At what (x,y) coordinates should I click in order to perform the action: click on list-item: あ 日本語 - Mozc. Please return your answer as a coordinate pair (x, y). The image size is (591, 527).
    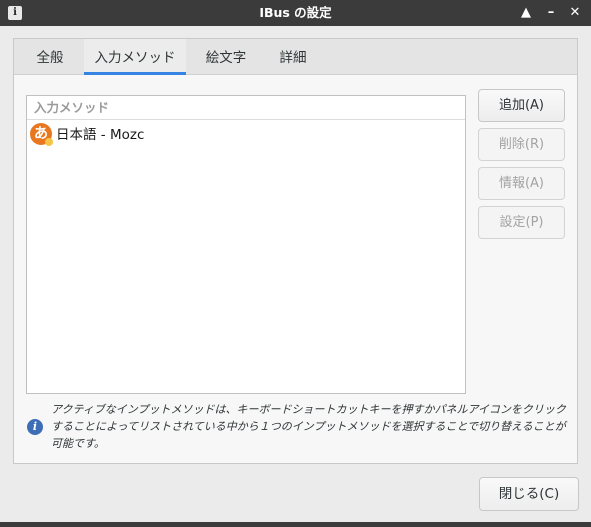
    Looking at the image, I should click on (246, 135).